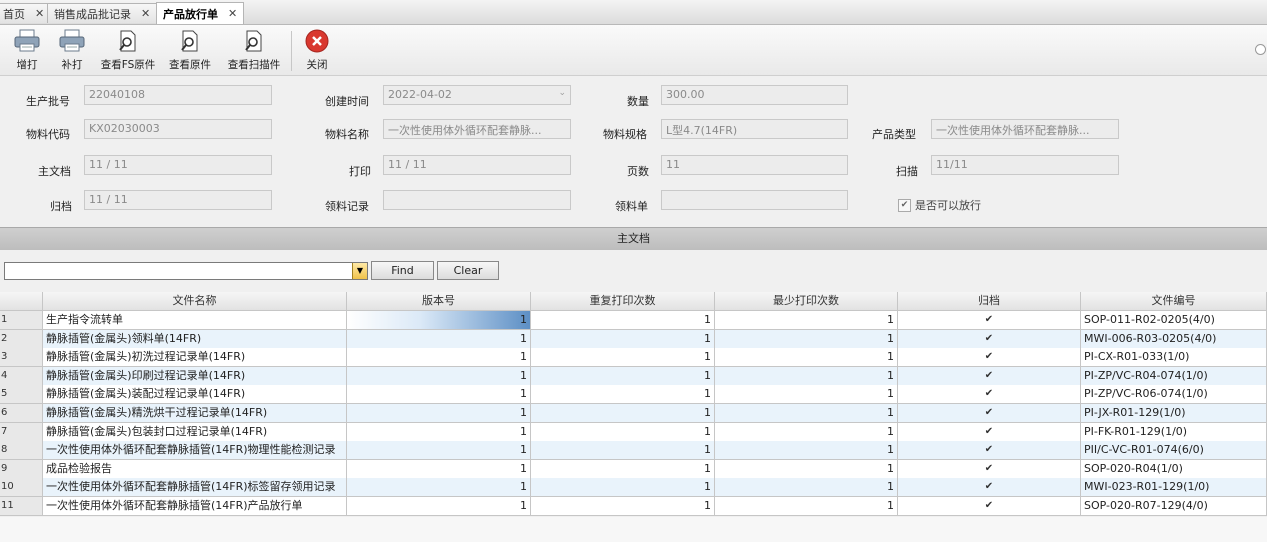 The height and width of the screenshot is (542, 1267). Describe the element at coordinates (939, 205) in the screenshot. I see `releasable-checkbox: ✔ 是否可以放行` at that location.